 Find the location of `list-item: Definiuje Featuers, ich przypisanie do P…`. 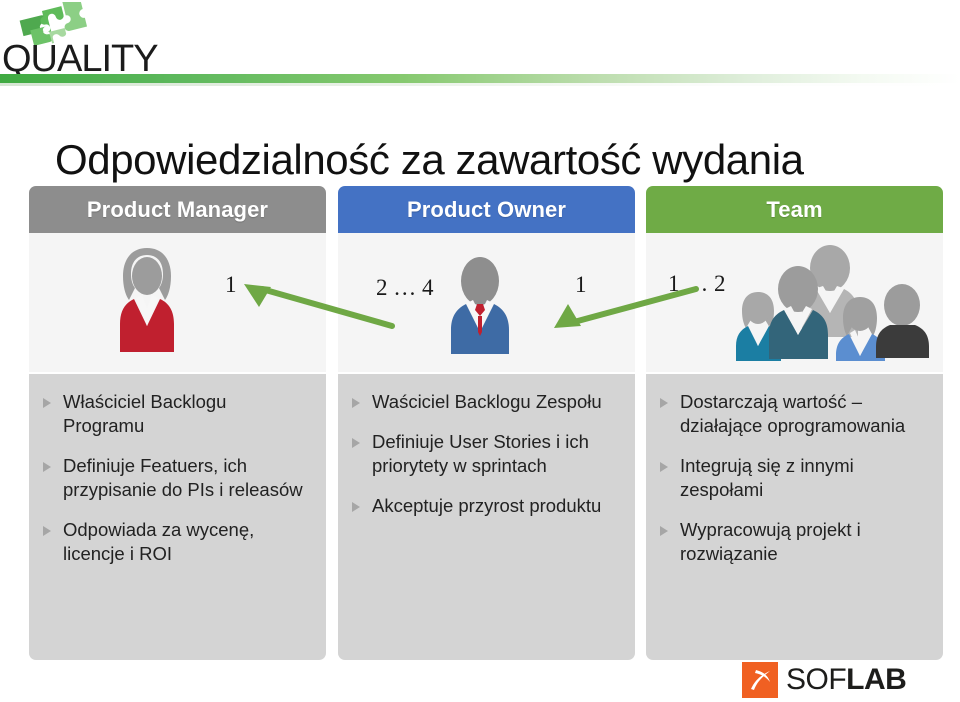

list-item: Definiuje Featuers, ich przypisanie do P… is located at coordinates (176, 478).